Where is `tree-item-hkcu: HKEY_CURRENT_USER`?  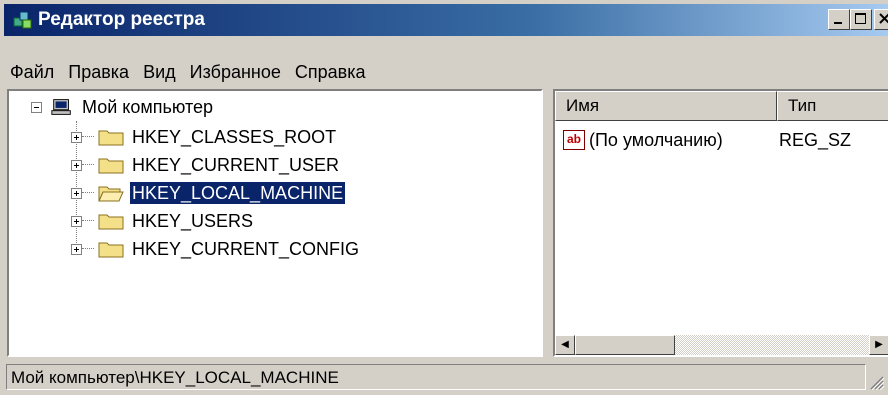 tree-item-hkcu: HKEY_CURRENT_USER is located at coordinates (206, 165).